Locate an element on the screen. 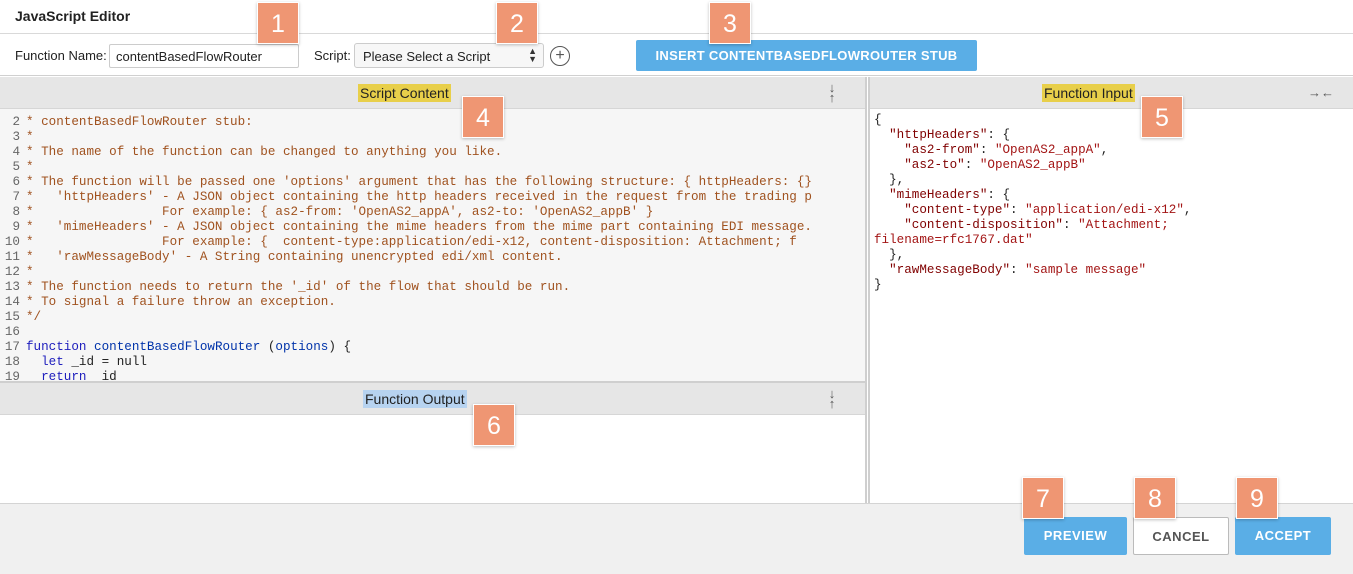 The image size is (1353, 574). code-line: 5 * is located at coordinates (432, 167).